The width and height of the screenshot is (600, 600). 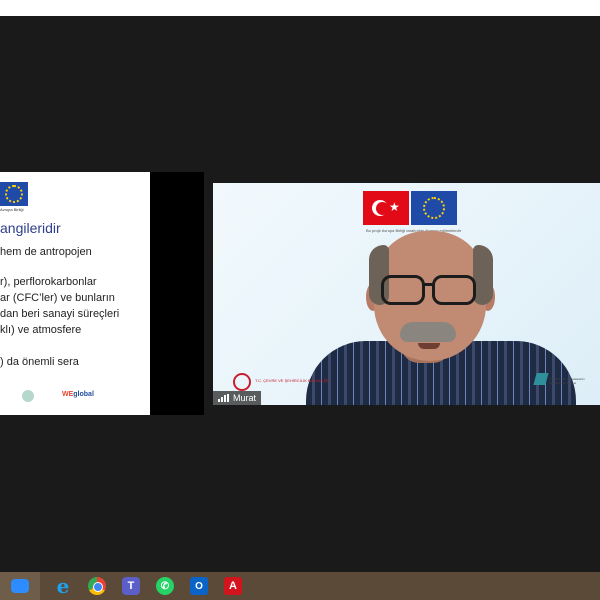 What do you see at coordinates (242, 382) in the screenshot?
I see `ministry-logo-icon` at bounding box center [242, 382].